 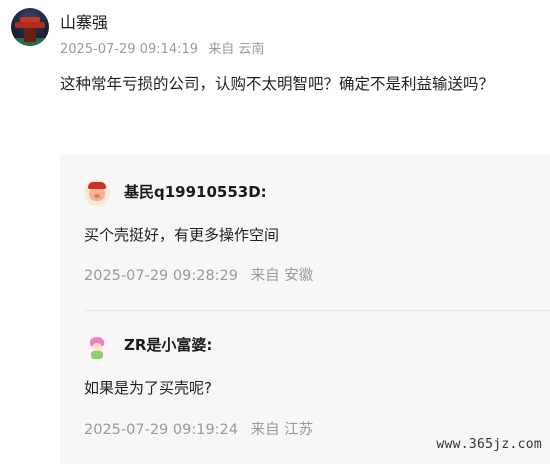 I want to click on avatar-nose-shape, so click(x=97, y=196).